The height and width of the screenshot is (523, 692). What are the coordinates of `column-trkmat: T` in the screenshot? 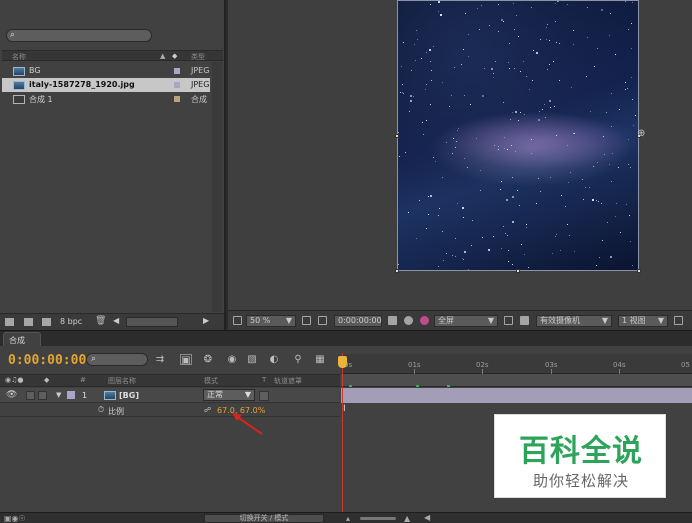 It's located at (264, 380).